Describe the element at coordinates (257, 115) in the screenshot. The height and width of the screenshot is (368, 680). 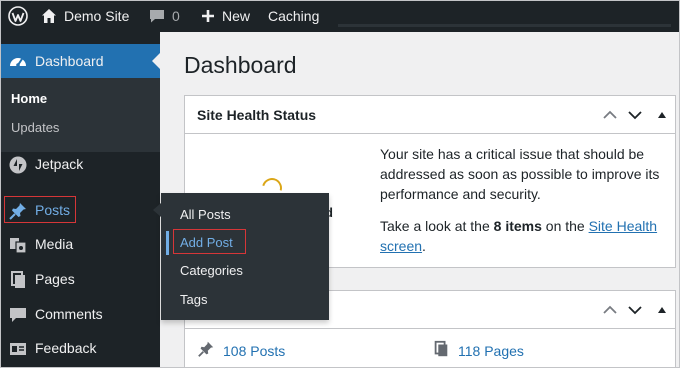
I see `widget-title: Site Health Status` at that location.